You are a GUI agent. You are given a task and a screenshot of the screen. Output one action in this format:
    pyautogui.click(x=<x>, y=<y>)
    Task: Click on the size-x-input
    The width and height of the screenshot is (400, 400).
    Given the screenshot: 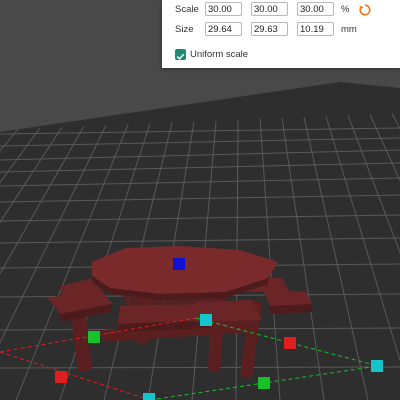 What is the action you would take?
    pyautogui.click(x=223, y=29)
    